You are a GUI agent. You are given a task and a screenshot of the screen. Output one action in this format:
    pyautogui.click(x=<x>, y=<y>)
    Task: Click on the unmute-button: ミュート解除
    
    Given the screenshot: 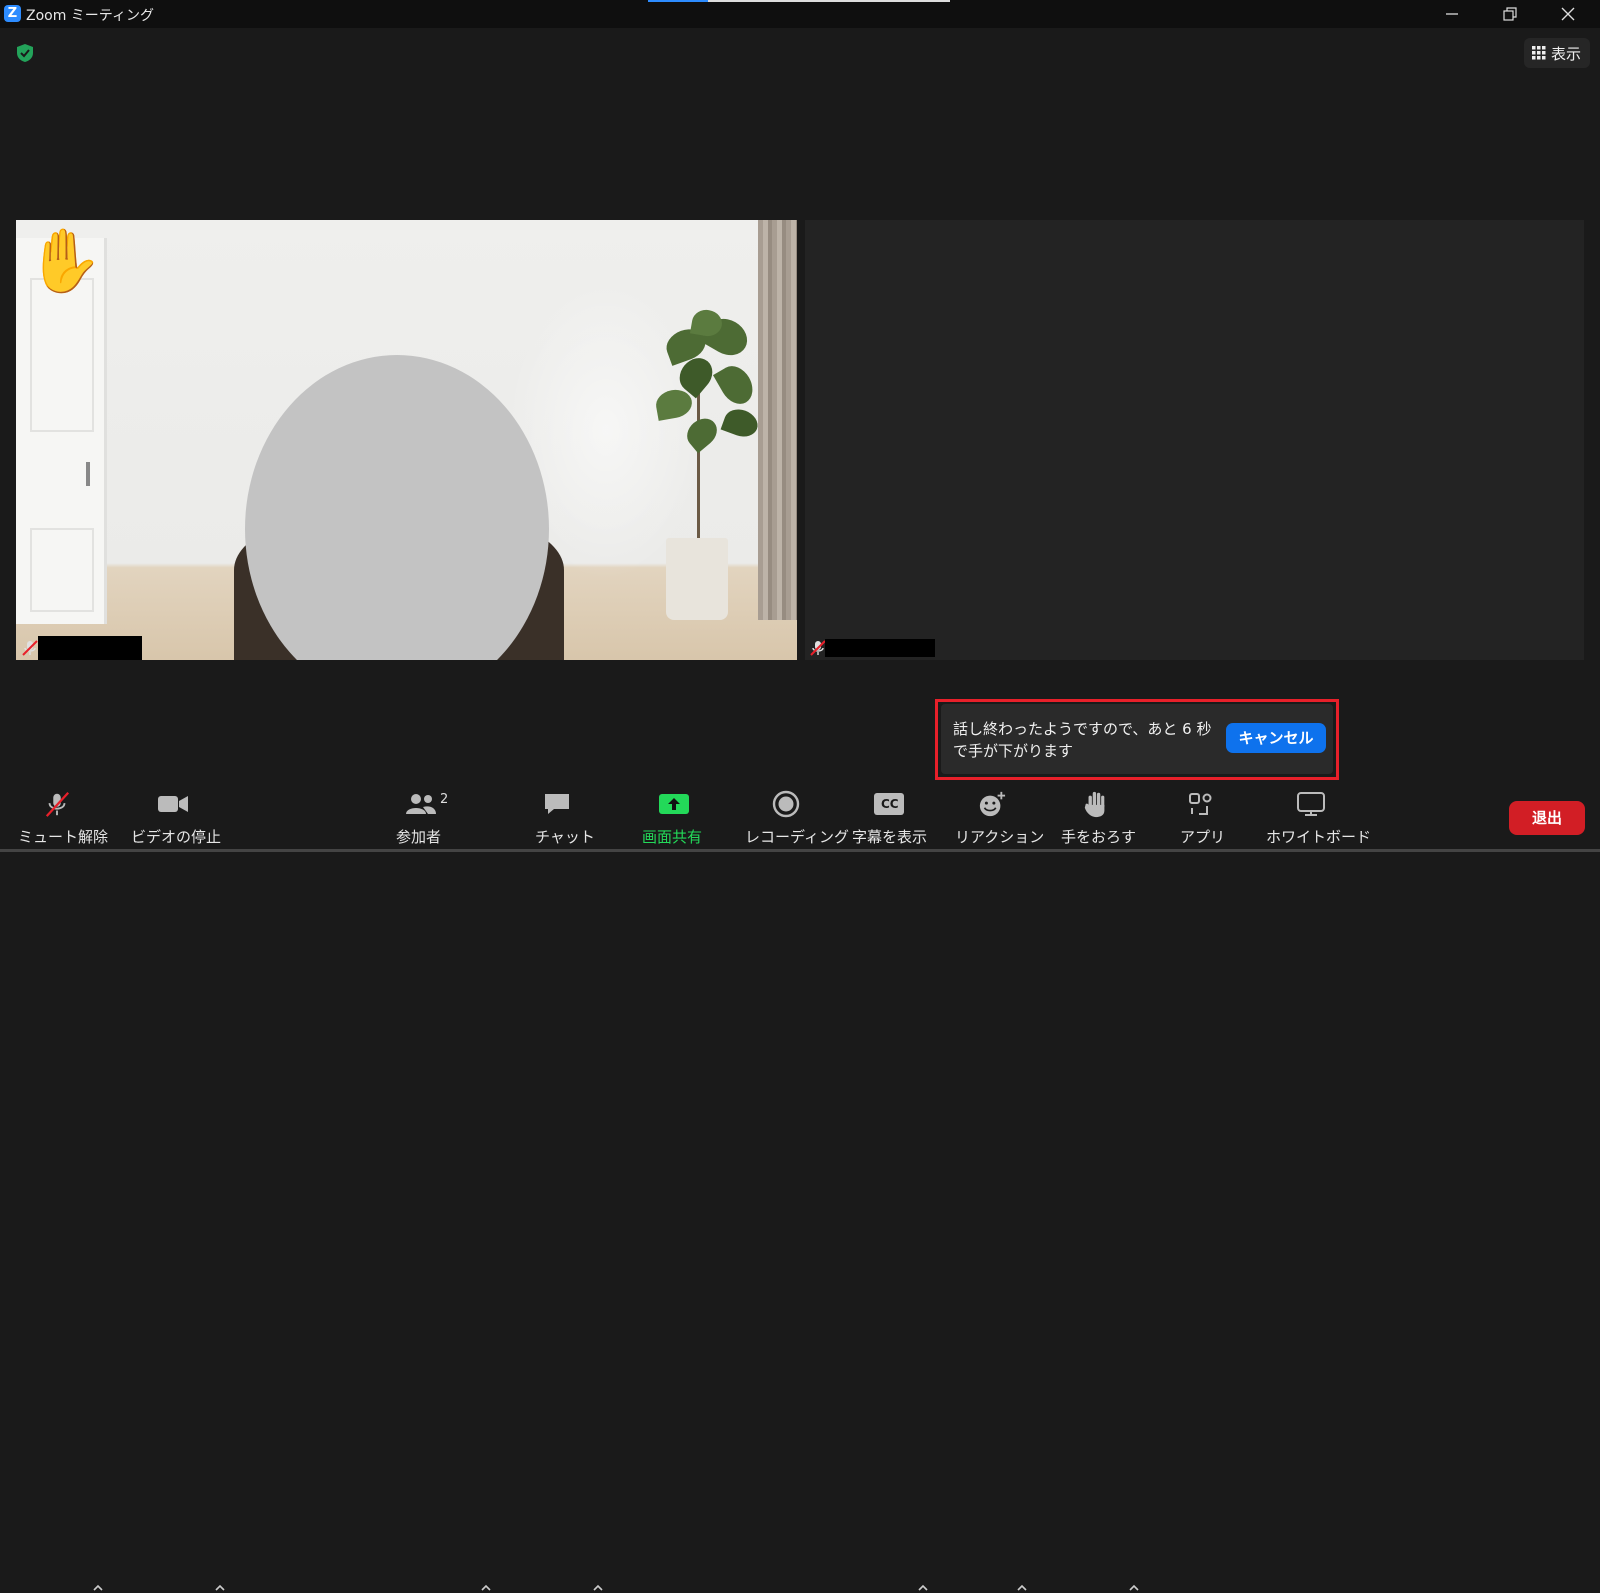 What is the action you would take?
    pyautogui.click(x=62, y=817)
    